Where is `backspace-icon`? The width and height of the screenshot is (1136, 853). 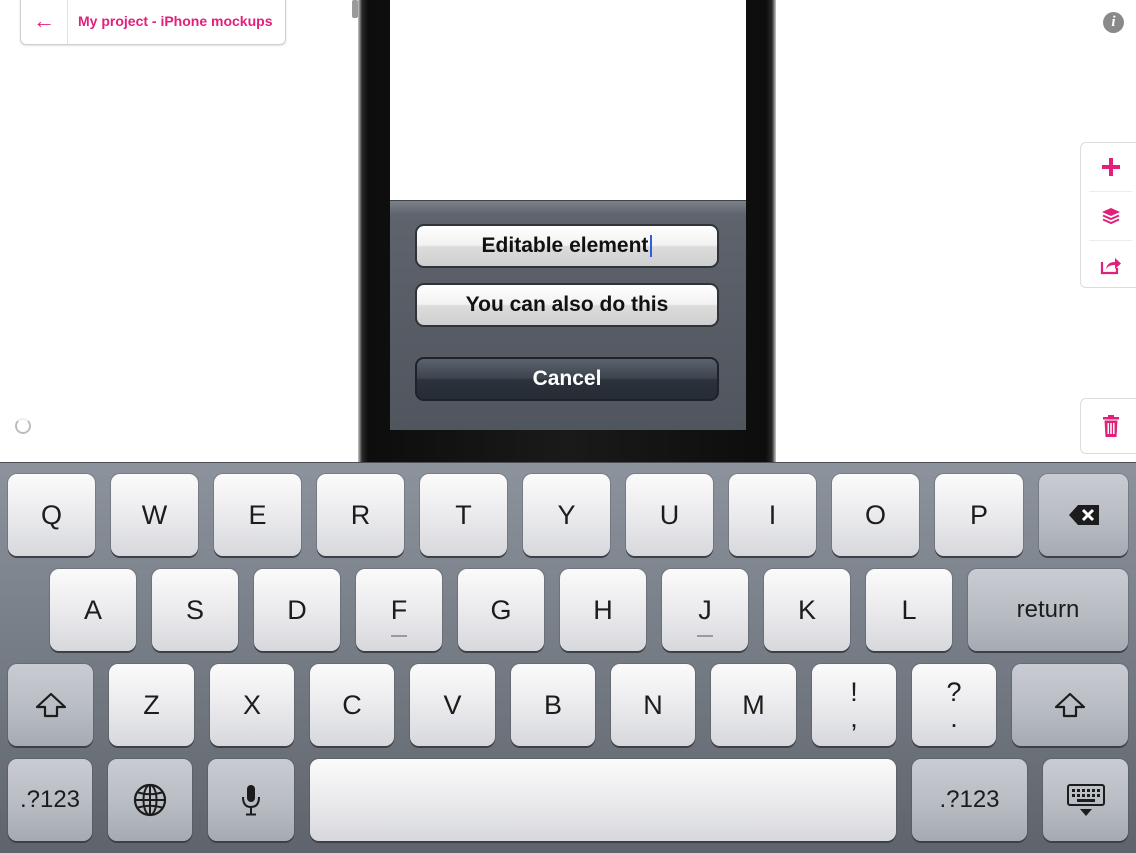 backspace-icon is located at coordinates (1083, 515).